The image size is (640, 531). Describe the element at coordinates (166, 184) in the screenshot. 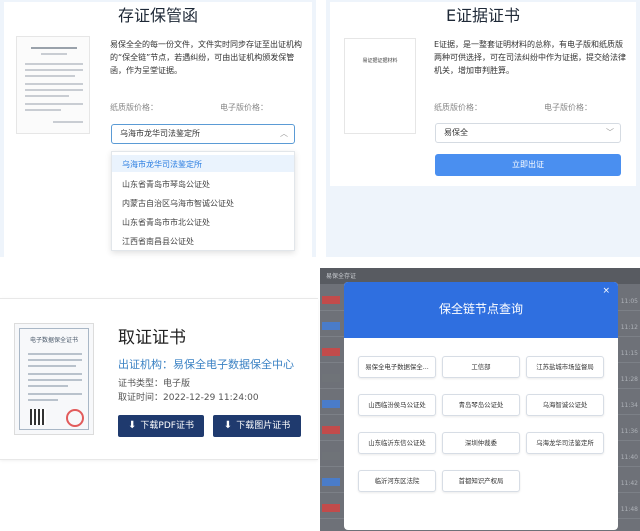

I see `dropdown-option: 山东省青岛市琴岛公证处` at that location.